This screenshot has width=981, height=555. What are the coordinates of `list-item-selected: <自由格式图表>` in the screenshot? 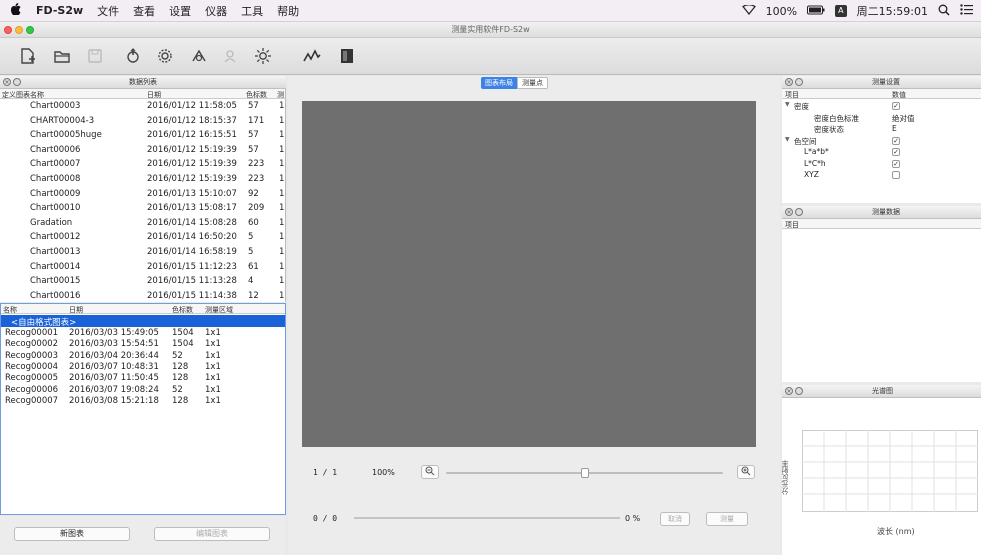 It's located at (143, 321).